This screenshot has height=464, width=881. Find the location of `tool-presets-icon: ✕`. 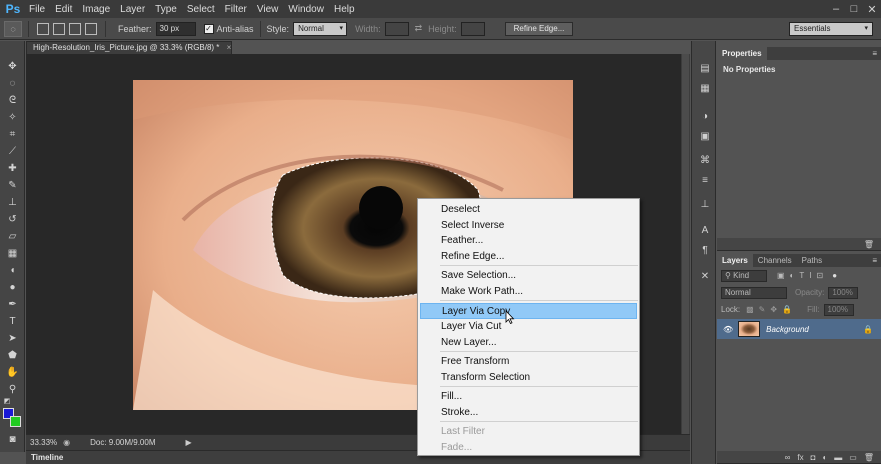

tool-presets-icon: ✕ is located at coordinates (705, 276).